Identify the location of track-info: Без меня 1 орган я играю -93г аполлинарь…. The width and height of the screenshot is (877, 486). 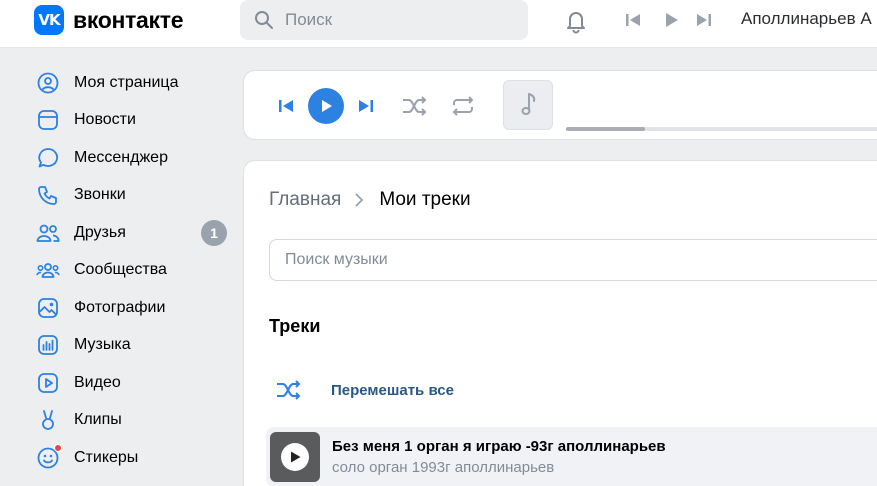
(499, 457).